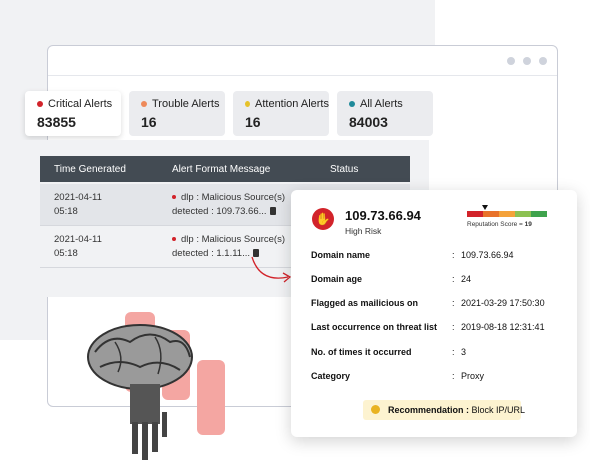  I want to click on column-header-time: Time Generated, so click(90, 169).